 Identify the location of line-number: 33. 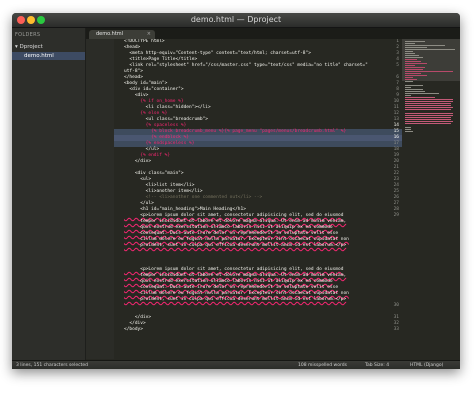
(396, 329).